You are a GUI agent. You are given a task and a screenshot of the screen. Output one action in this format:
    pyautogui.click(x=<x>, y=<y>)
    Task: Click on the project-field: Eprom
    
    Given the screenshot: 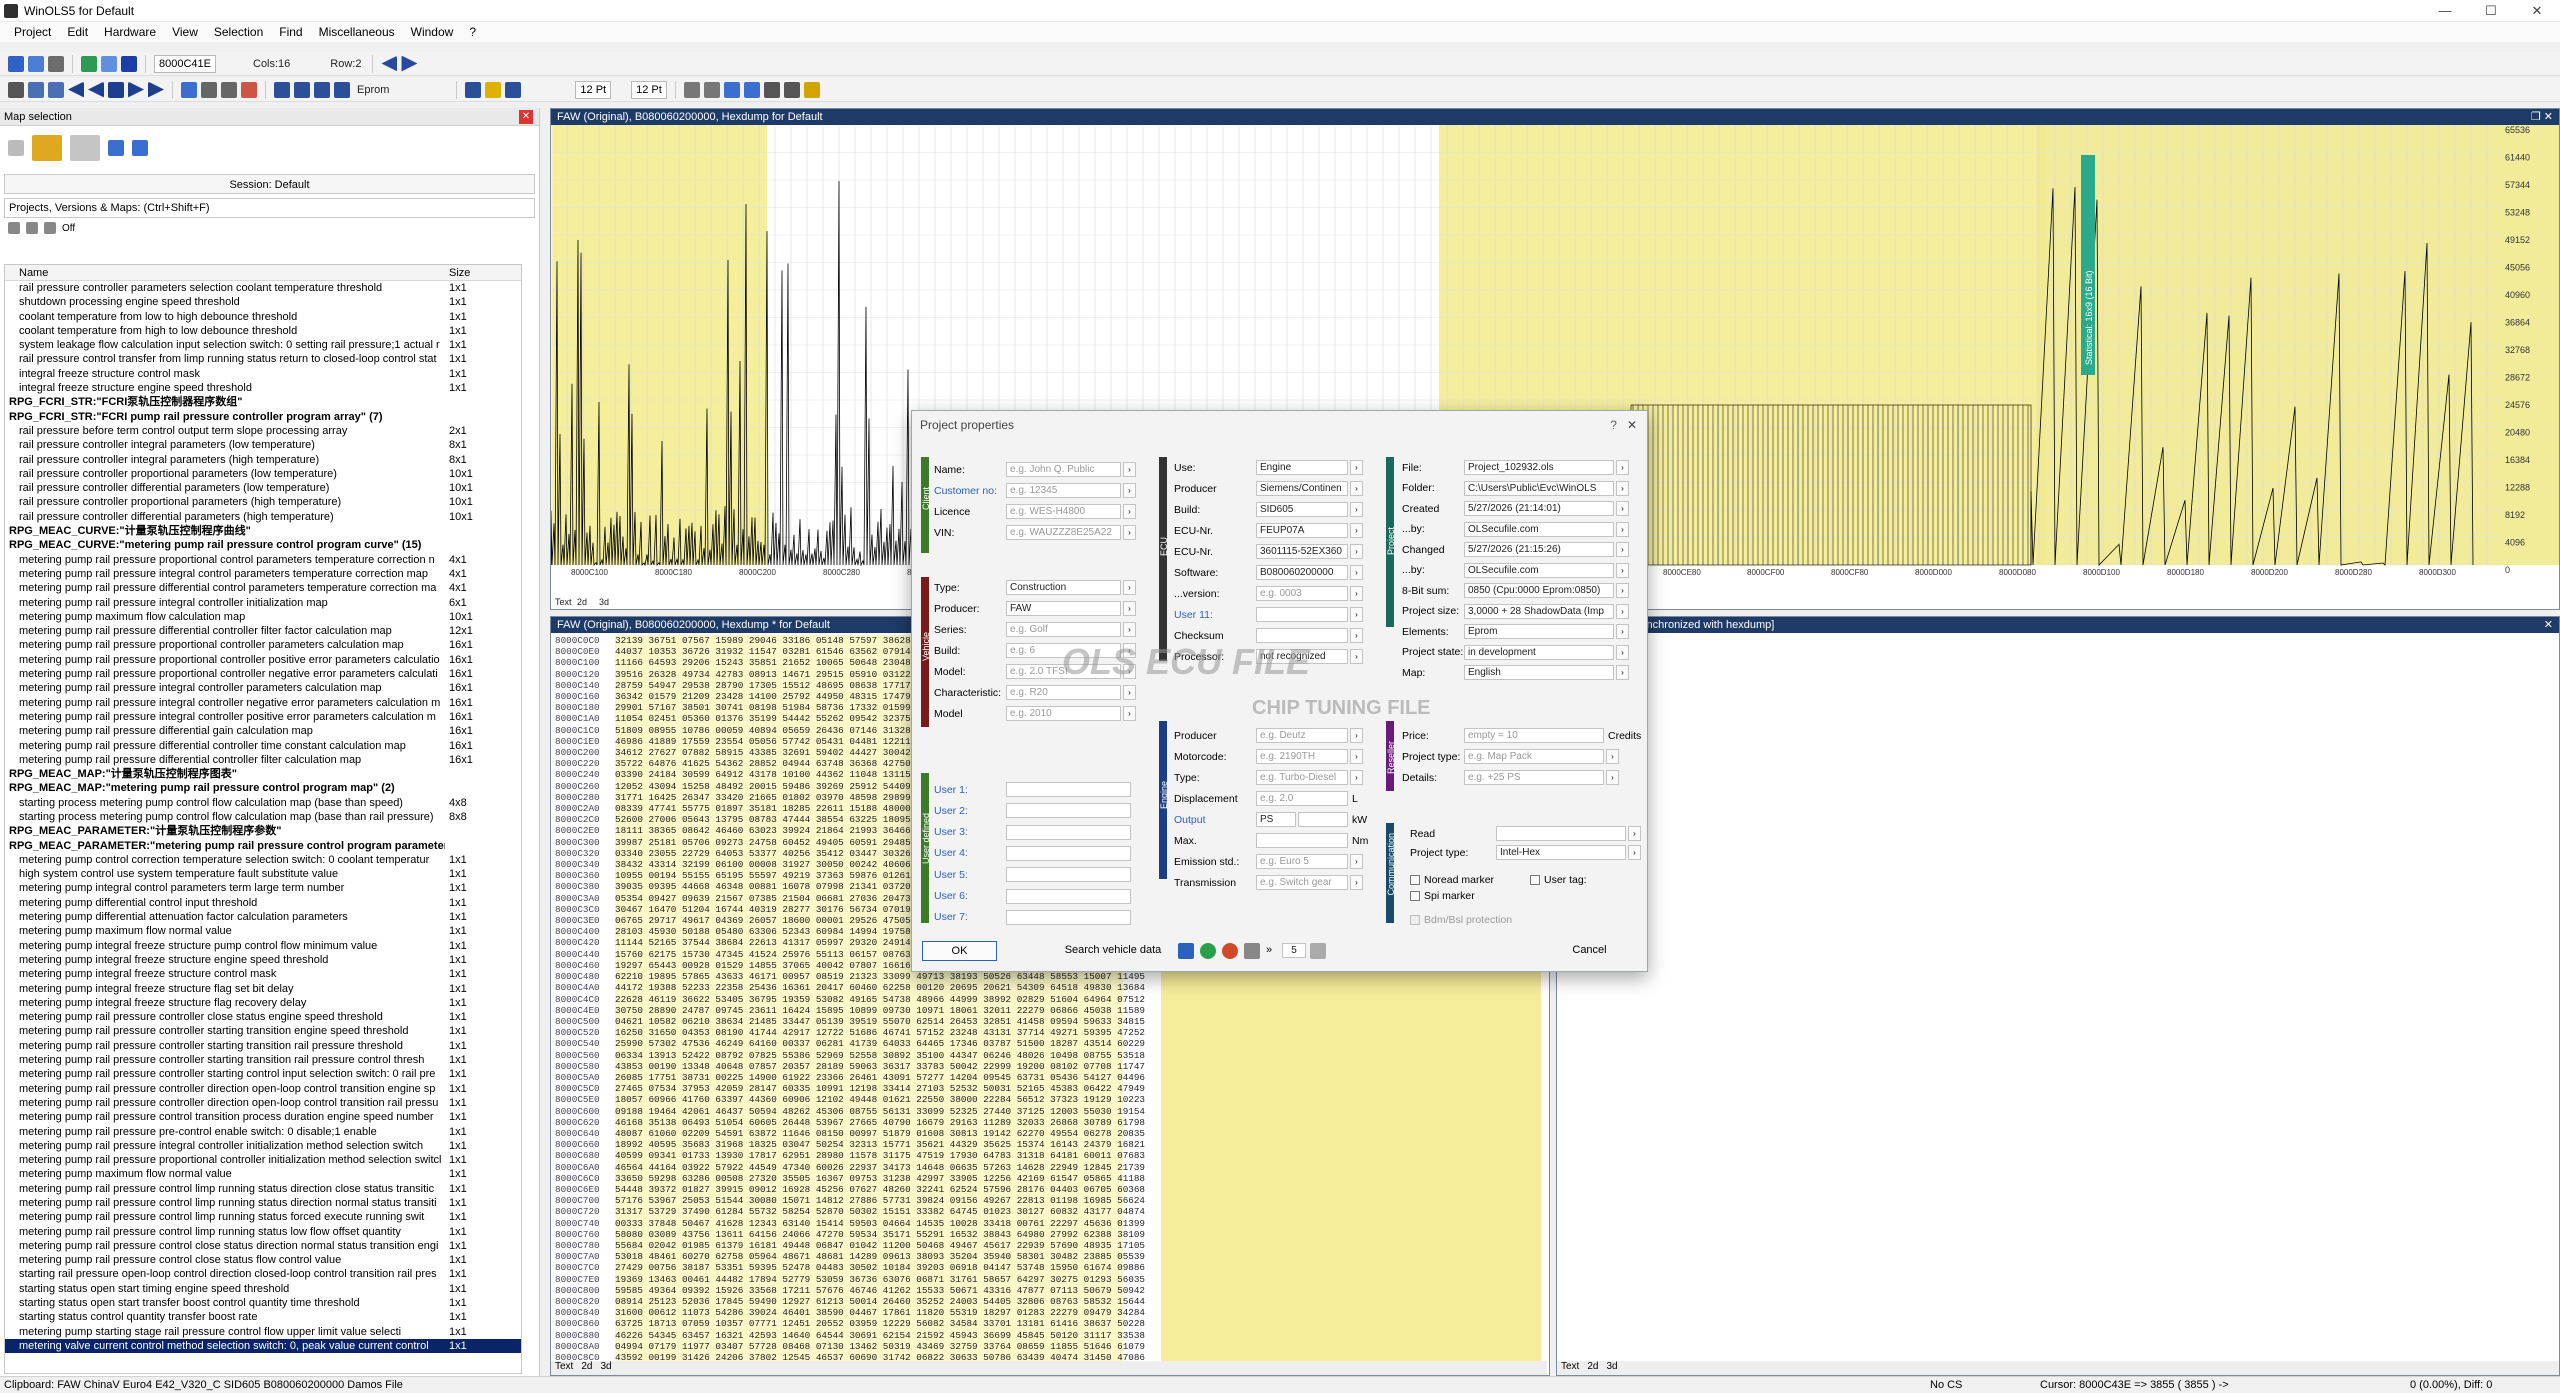 What is the action you would take?
    pyautogui.click(x=1539, y=631)
    